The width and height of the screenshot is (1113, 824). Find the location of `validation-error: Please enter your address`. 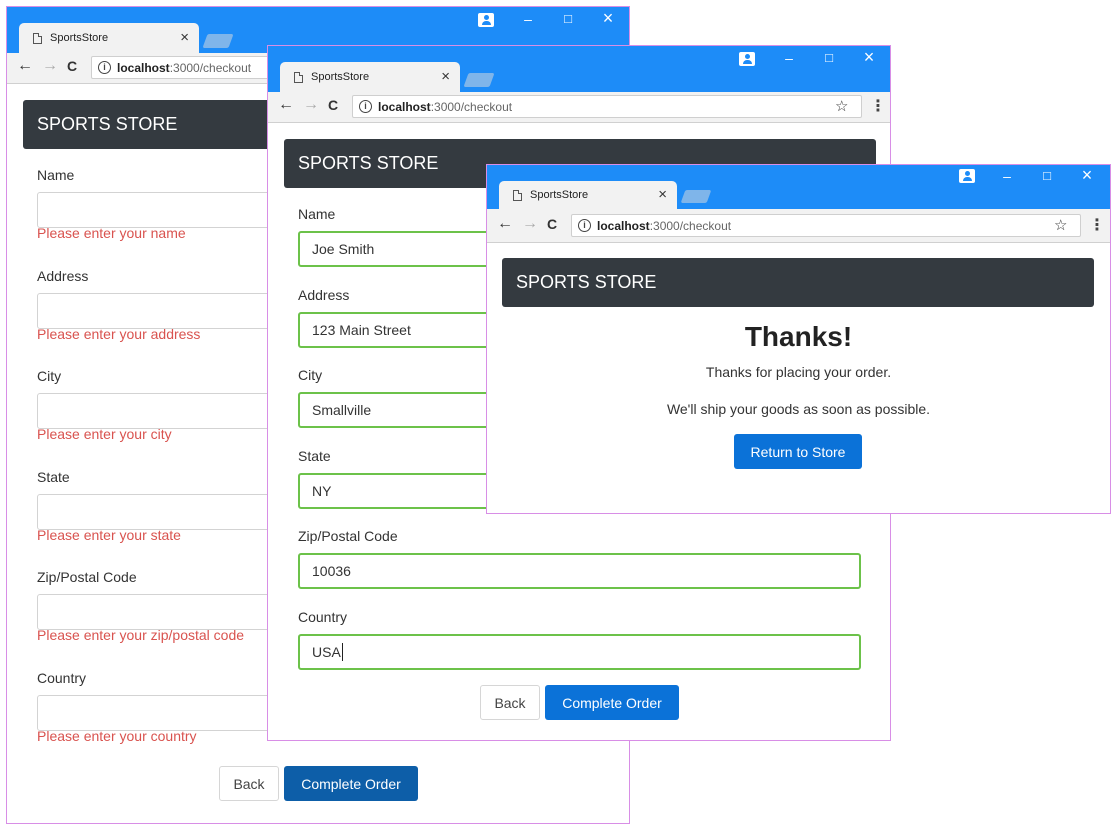

validation-error: Please enter your address is located at coordinates (119, 333).